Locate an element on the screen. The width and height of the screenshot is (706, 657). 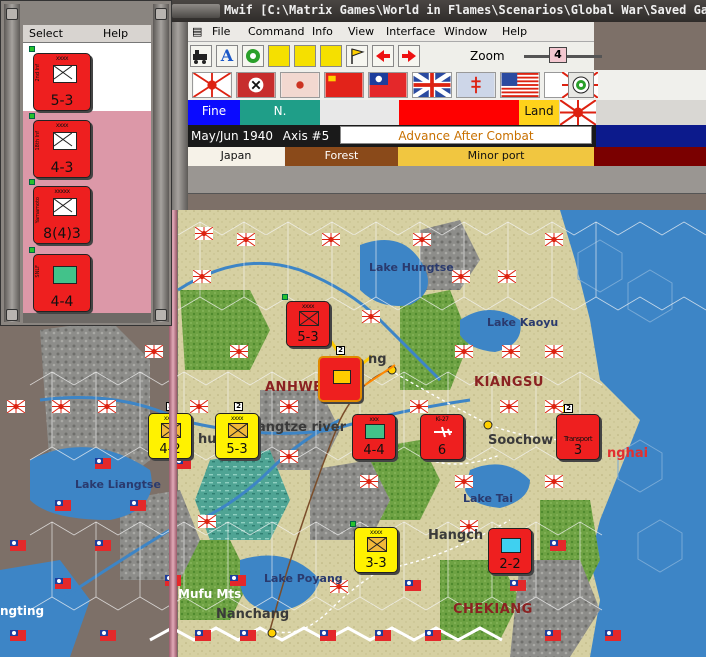
phase-chip: Advance After Combat is located at coordinates (466, 135).